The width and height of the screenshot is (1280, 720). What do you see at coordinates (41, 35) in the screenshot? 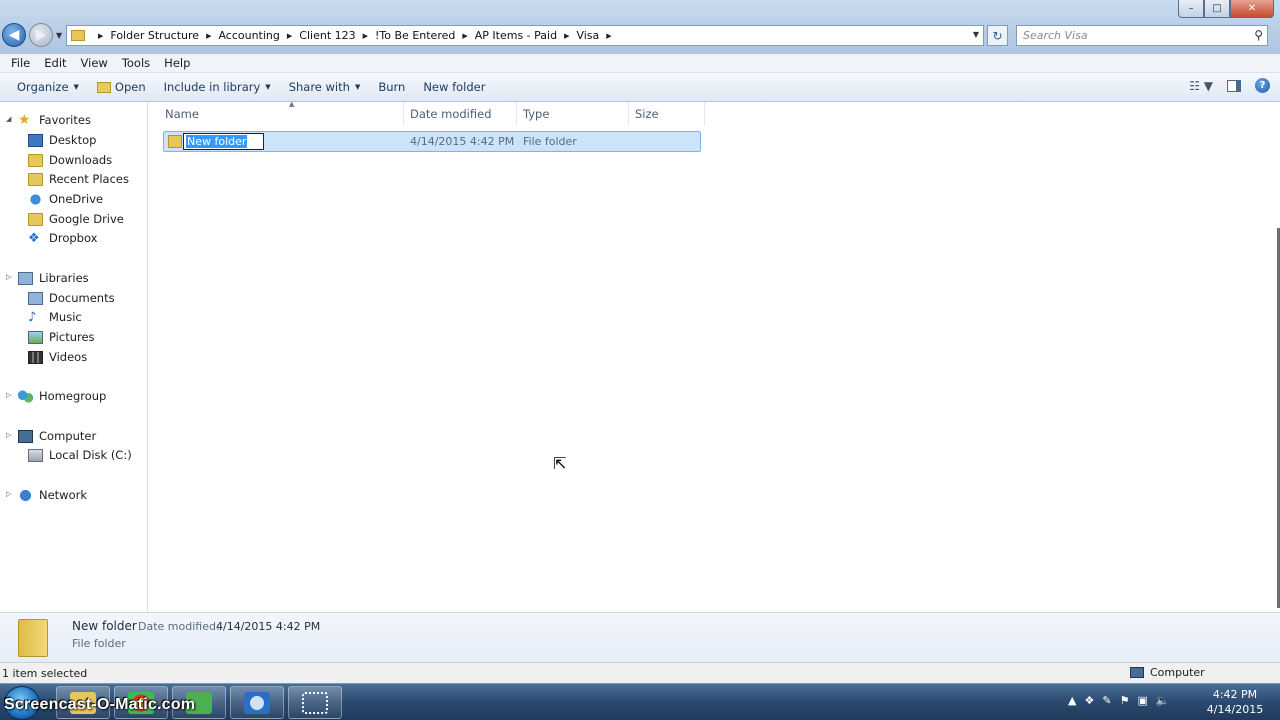
I see `forward-button: ▶` at bounding box center [41, 35].